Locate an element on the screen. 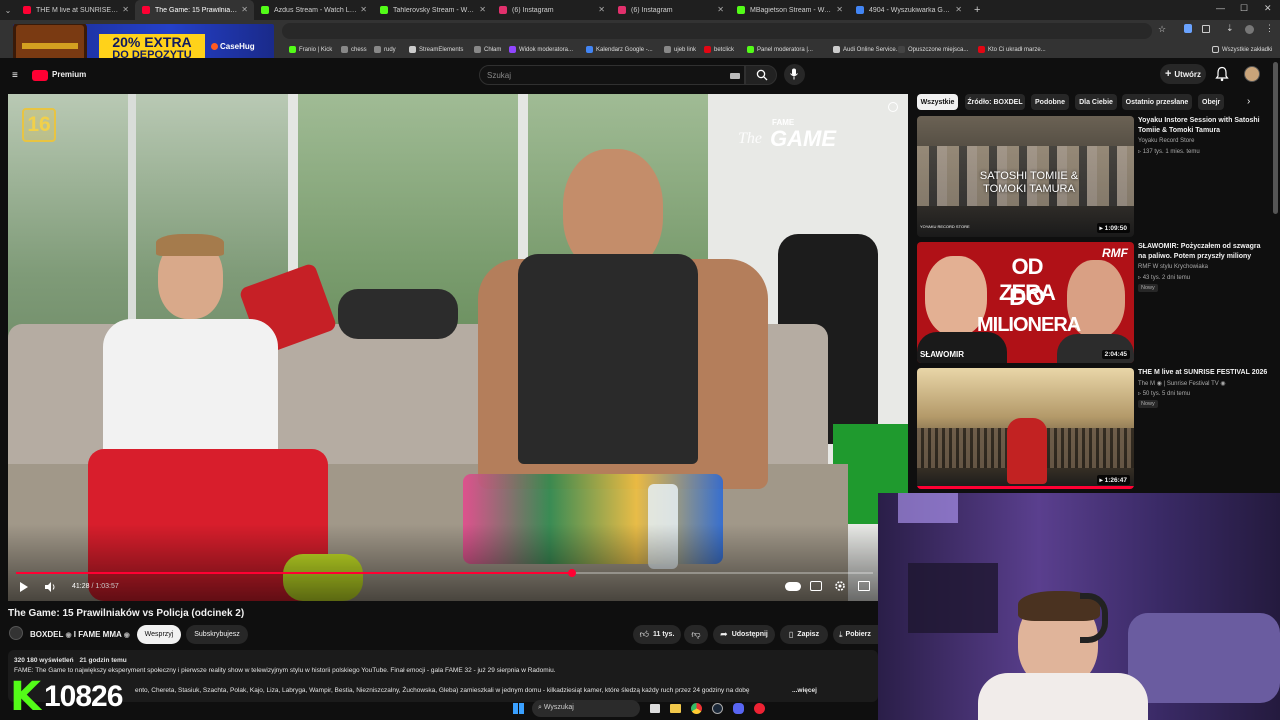 The width and height of the screenshot is (1280, 720). tab-search-icon: ⌄ is located at coordinates (8, 10).